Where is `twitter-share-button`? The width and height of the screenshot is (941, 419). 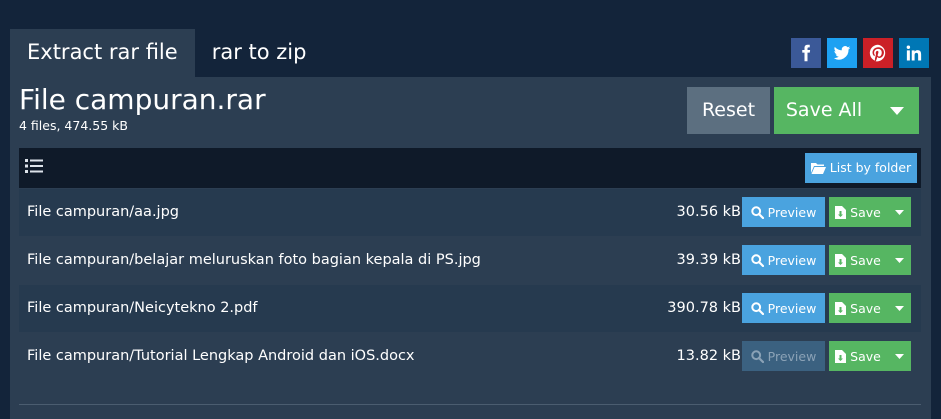 twitter-share-button is located at coordinates (842, 53).